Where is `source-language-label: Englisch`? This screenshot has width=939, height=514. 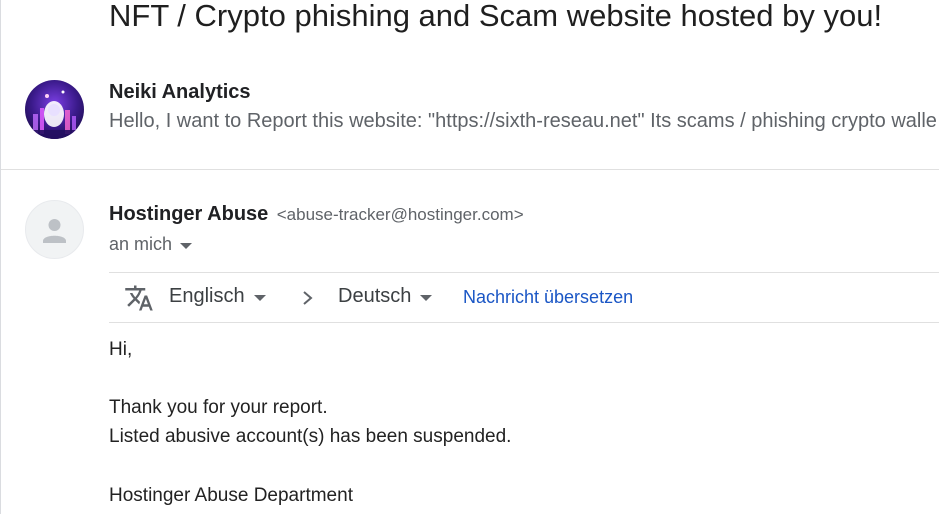 source-language-label: Englisch is located at coordinates (207, 296).